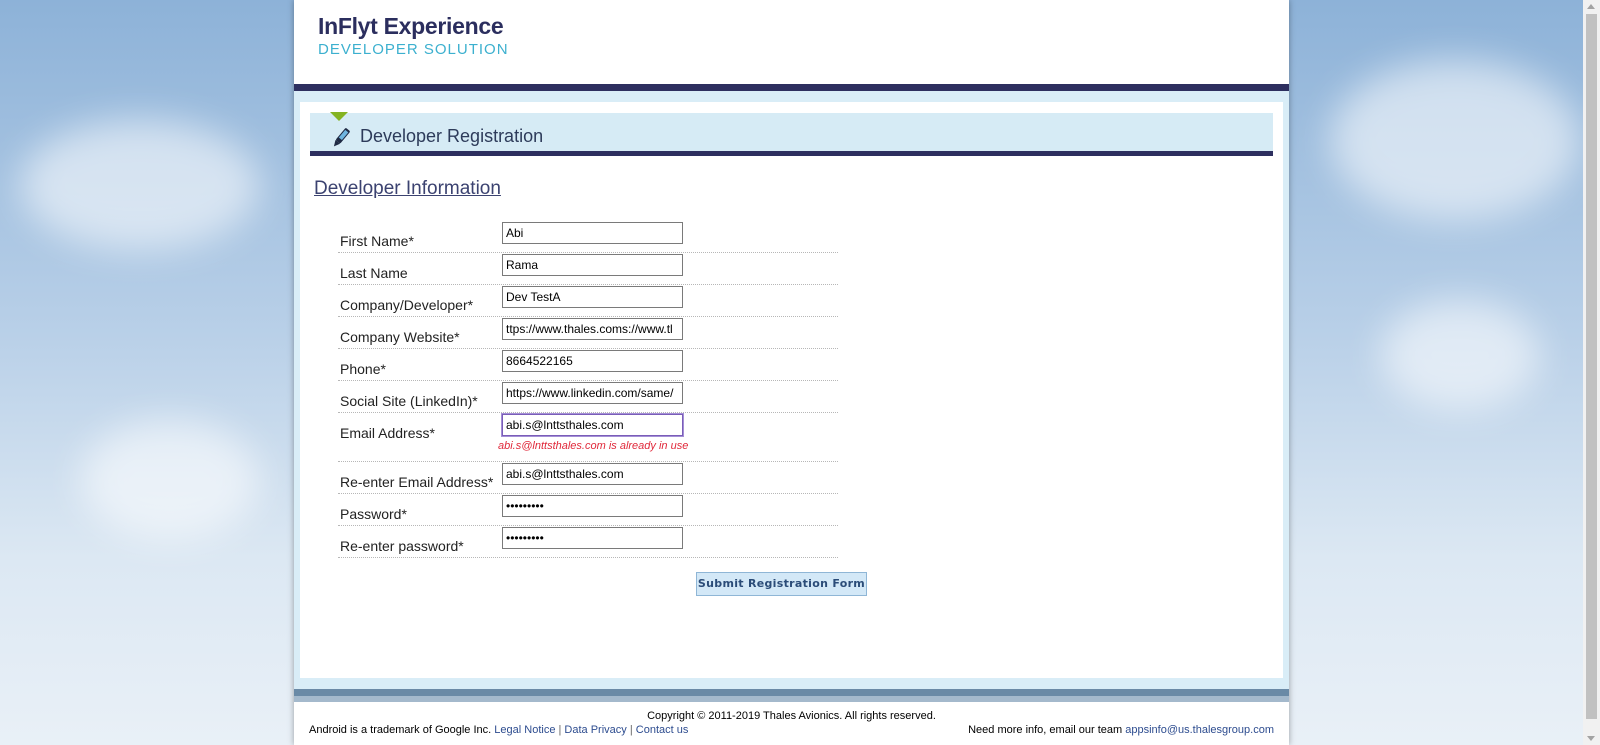 This screenshot has width=1600, height=745. I want to click on page-title: Developer Registration, so click(452, 136).